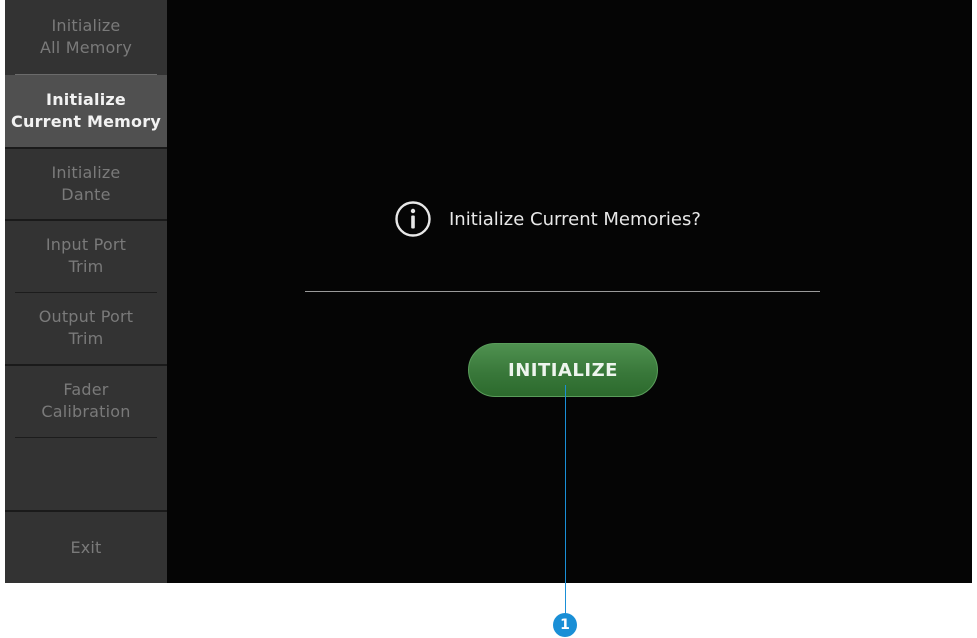  Describe the element at coordinates (565, 502) in the screenshot. I see `callout-line` at that location.